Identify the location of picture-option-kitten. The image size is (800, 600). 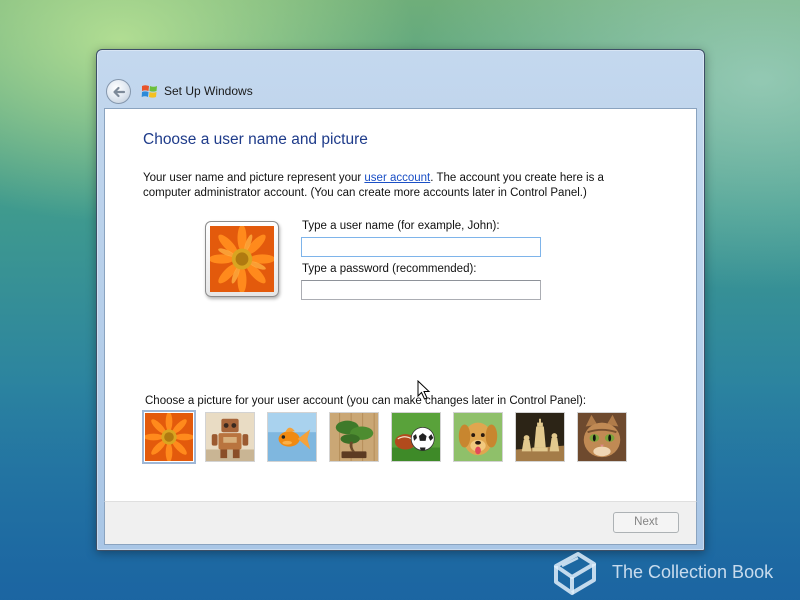
(602, 437).